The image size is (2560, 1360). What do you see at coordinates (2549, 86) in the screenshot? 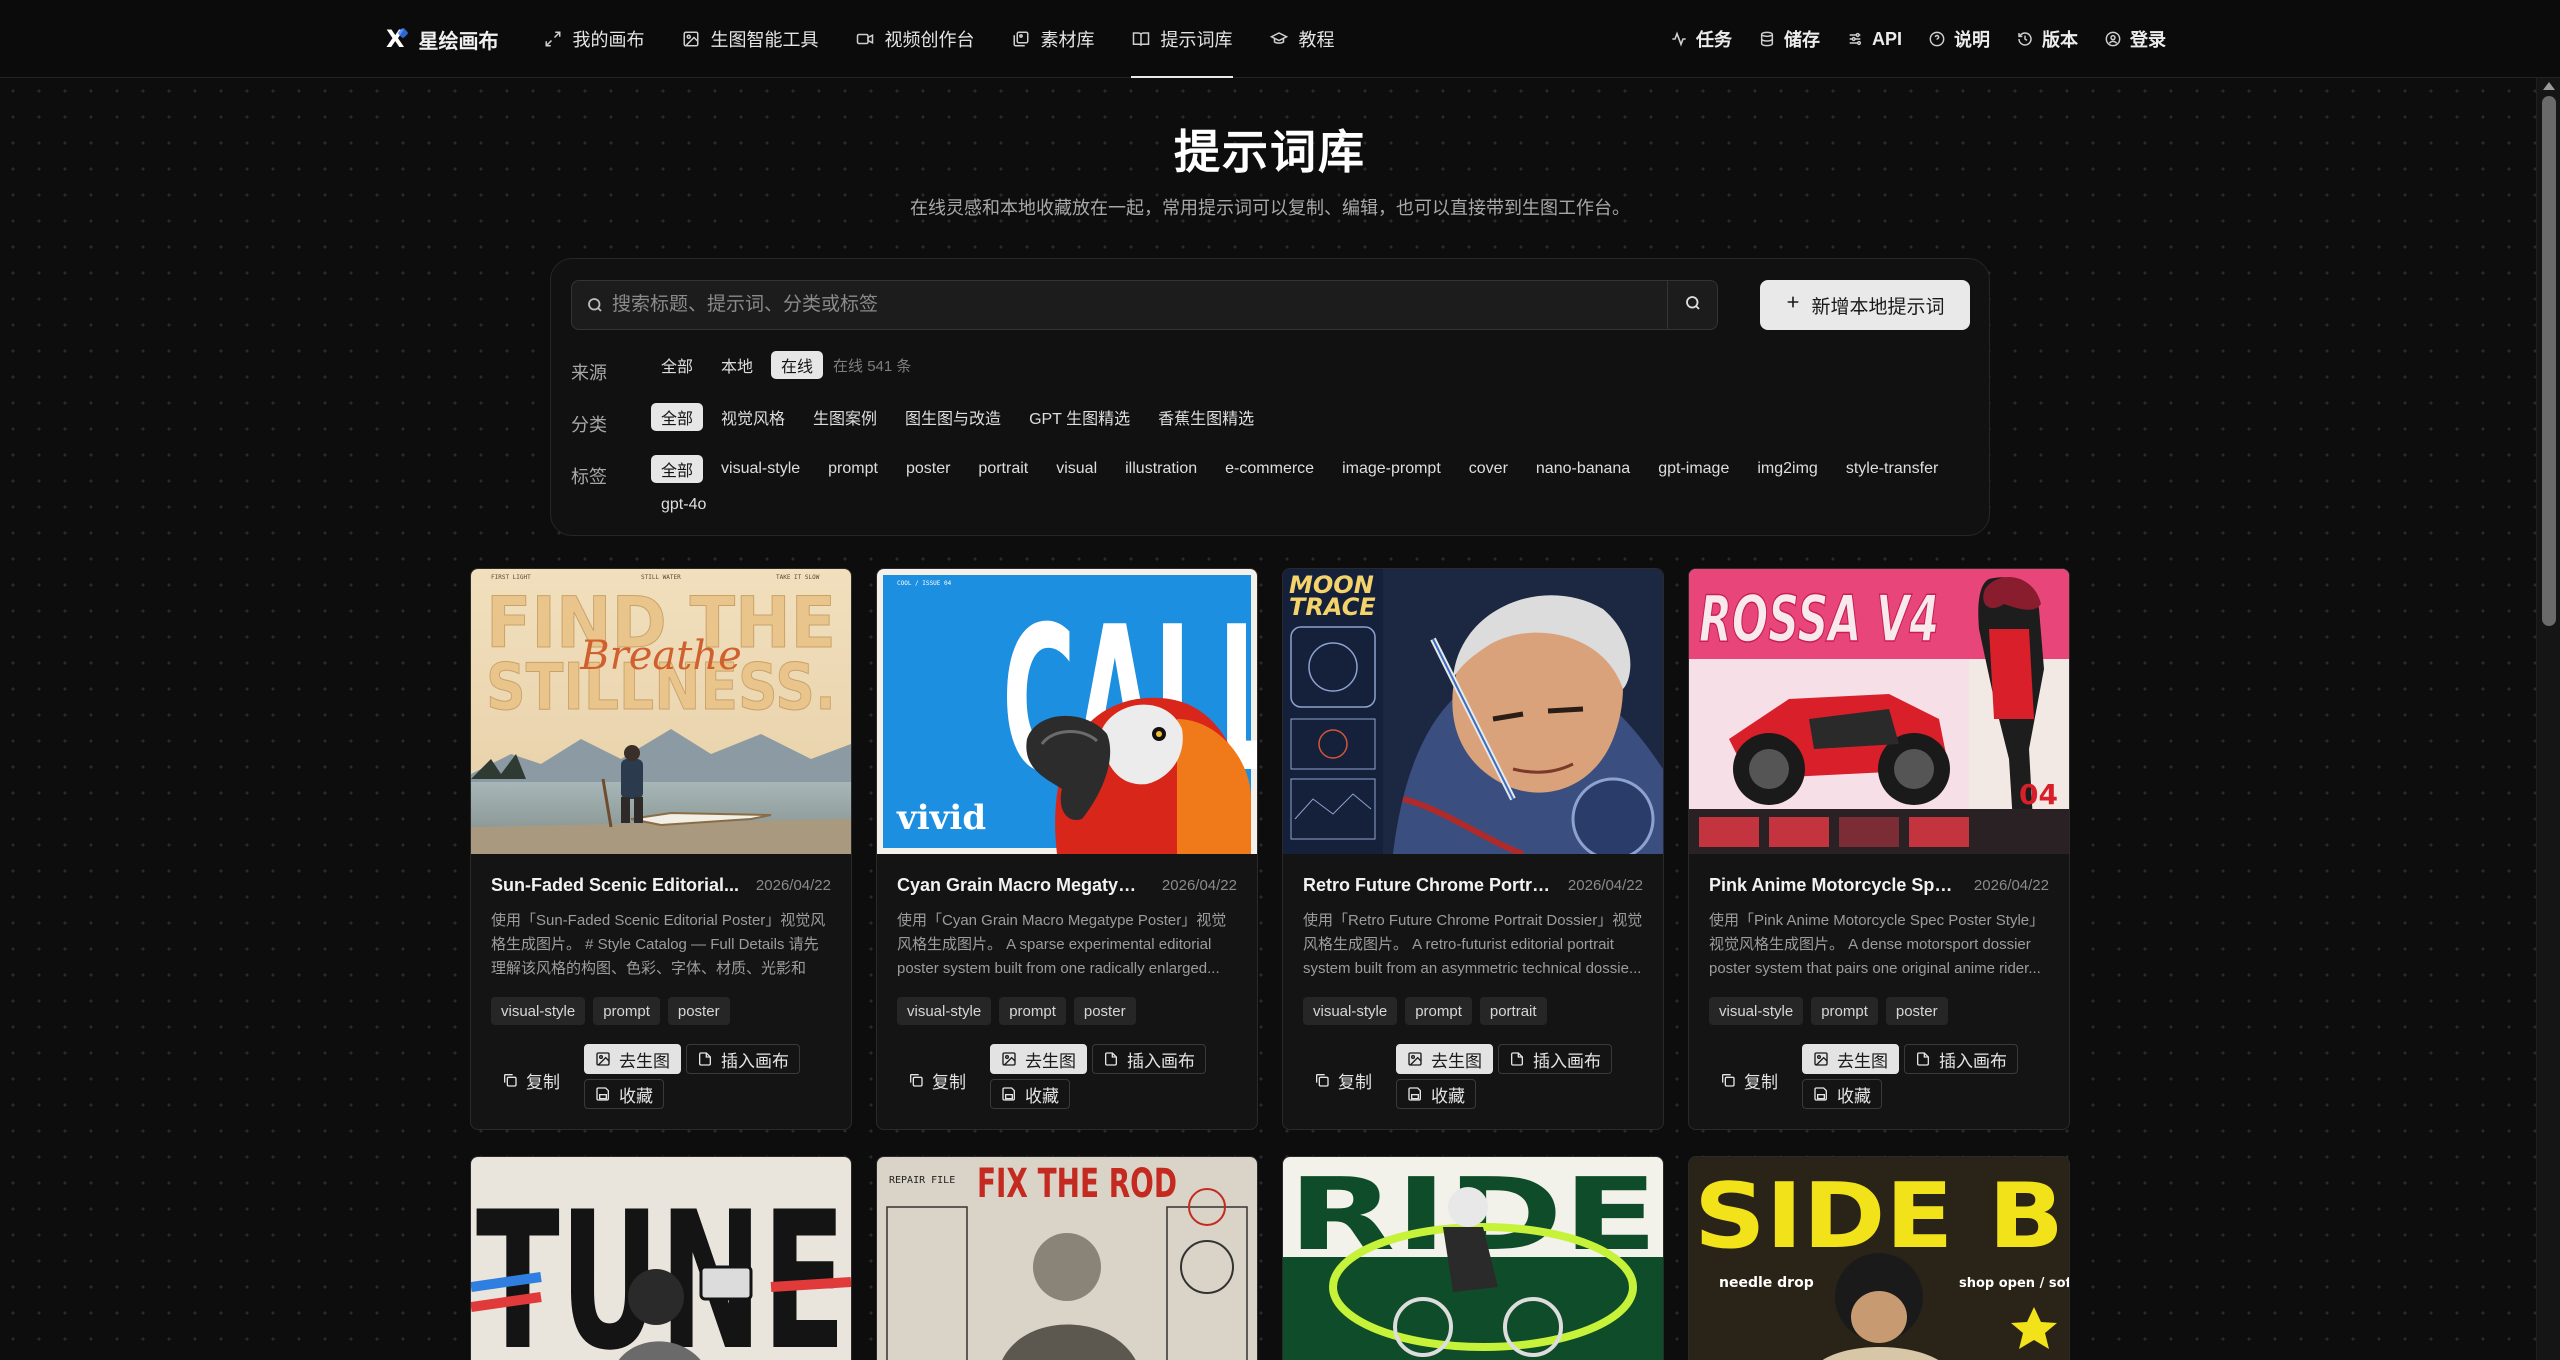
I see `scroll-up-arrow-icon` at bounding box center [2549, 86].